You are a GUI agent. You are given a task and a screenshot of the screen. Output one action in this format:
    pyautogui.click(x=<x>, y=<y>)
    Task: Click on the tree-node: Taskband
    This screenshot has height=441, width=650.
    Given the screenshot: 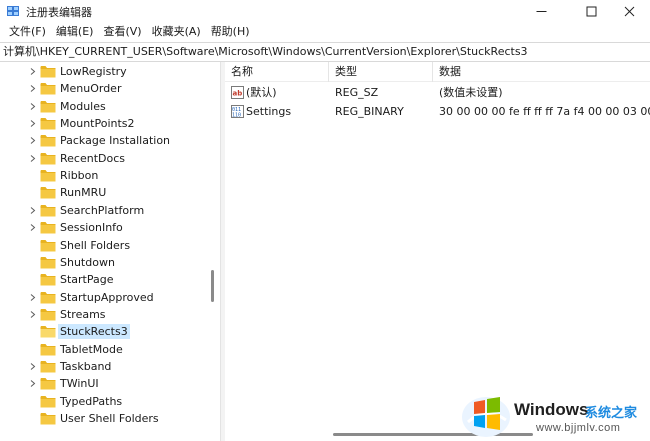 What is the action you would take?
    pyautogui.click(x=103, y=366)
    